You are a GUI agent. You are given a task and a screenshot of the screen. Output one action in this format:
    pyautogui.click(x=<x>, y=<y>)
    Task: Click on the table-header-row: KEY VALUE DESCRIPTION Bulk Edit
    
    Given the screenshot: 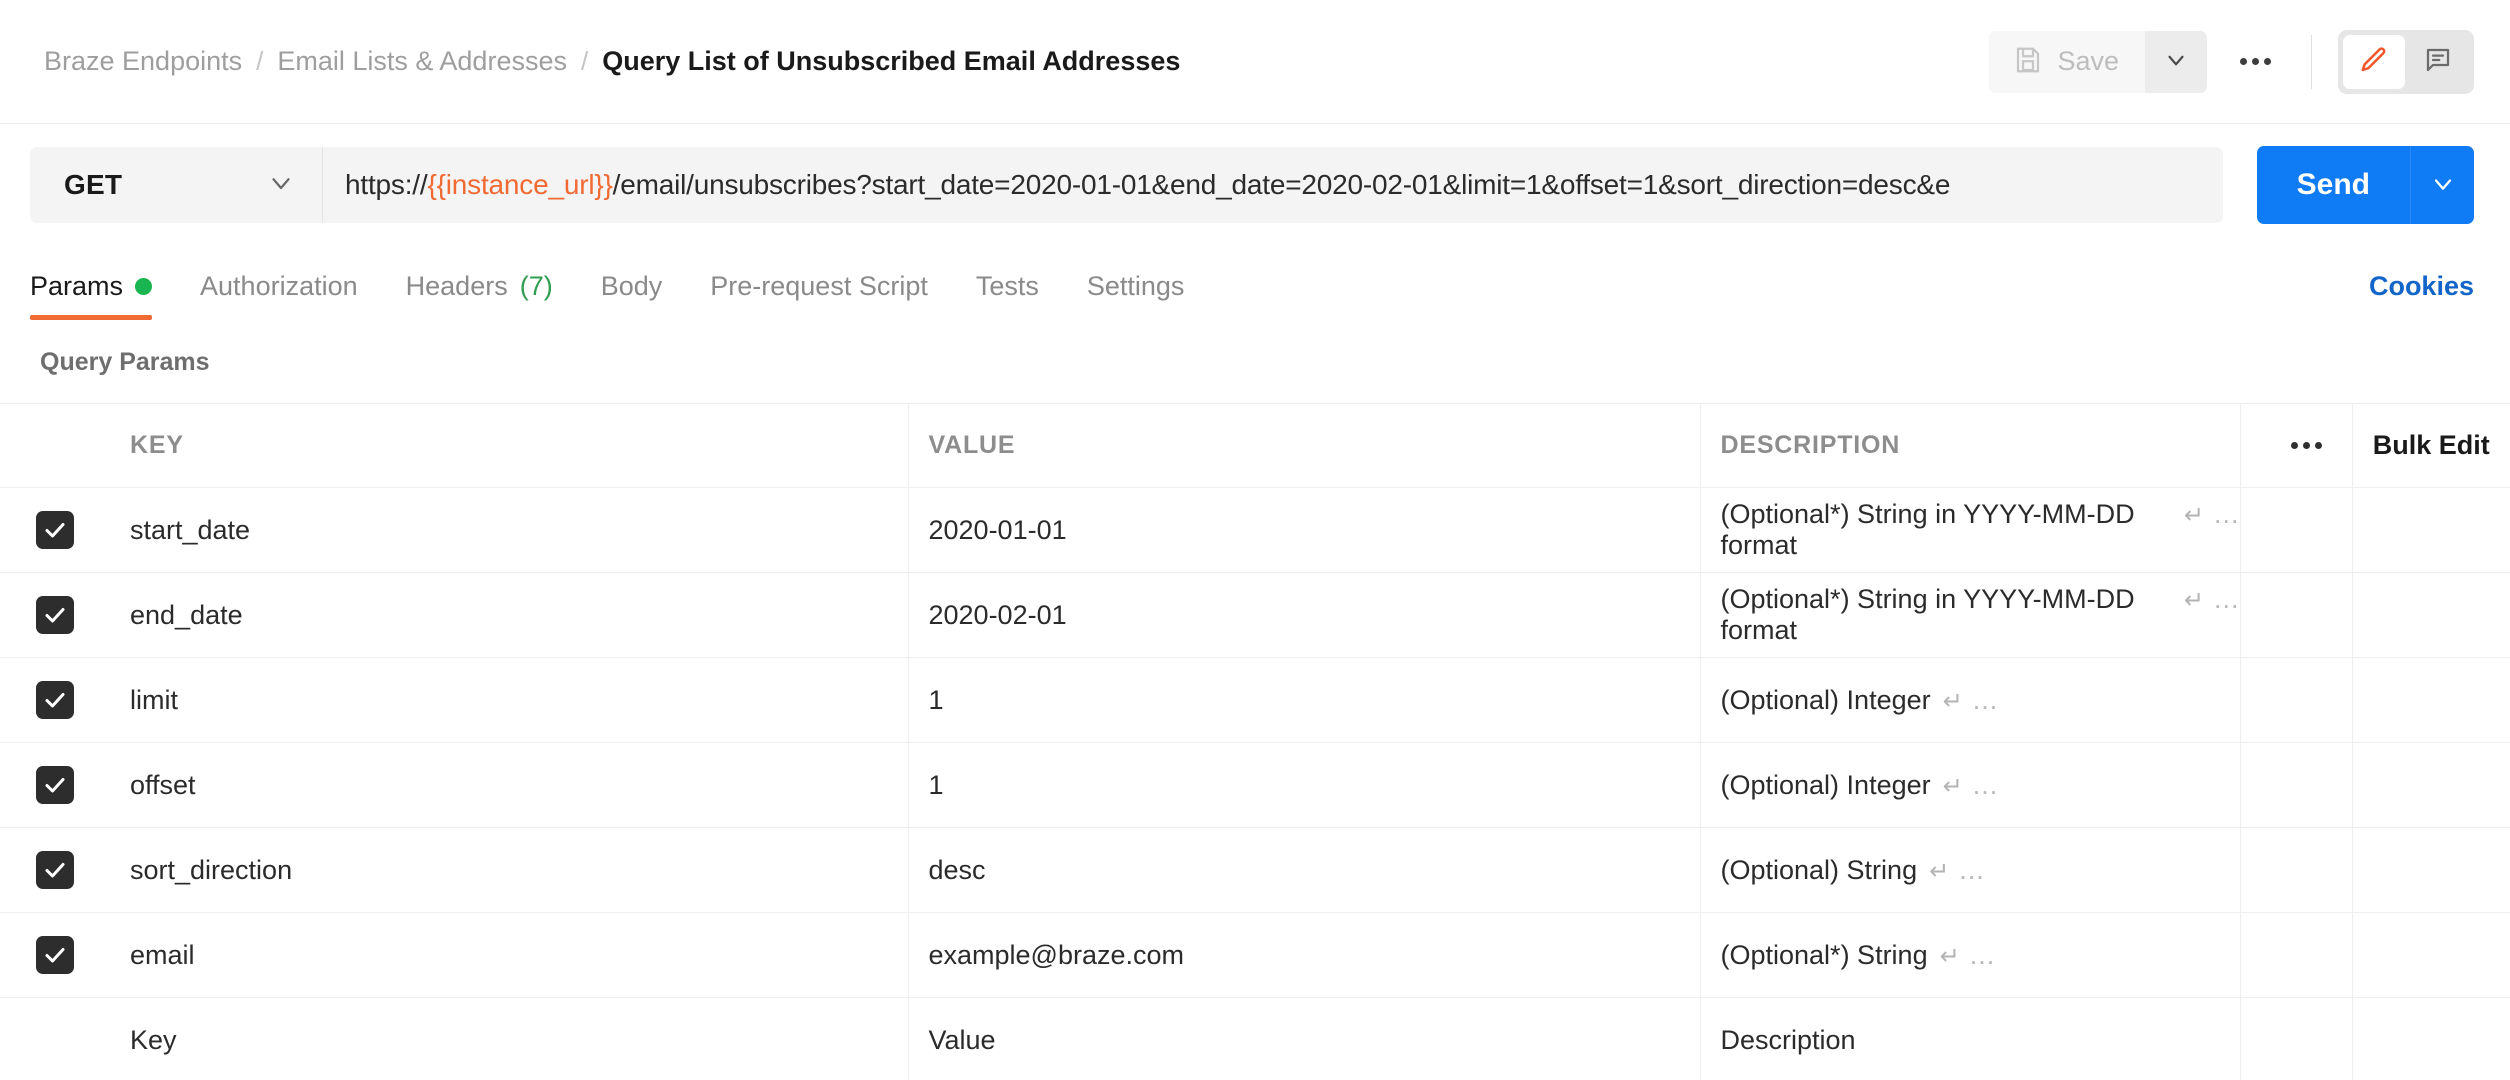 What is the action you would take?
    pyautogui.click(x=1255, y=445)
    